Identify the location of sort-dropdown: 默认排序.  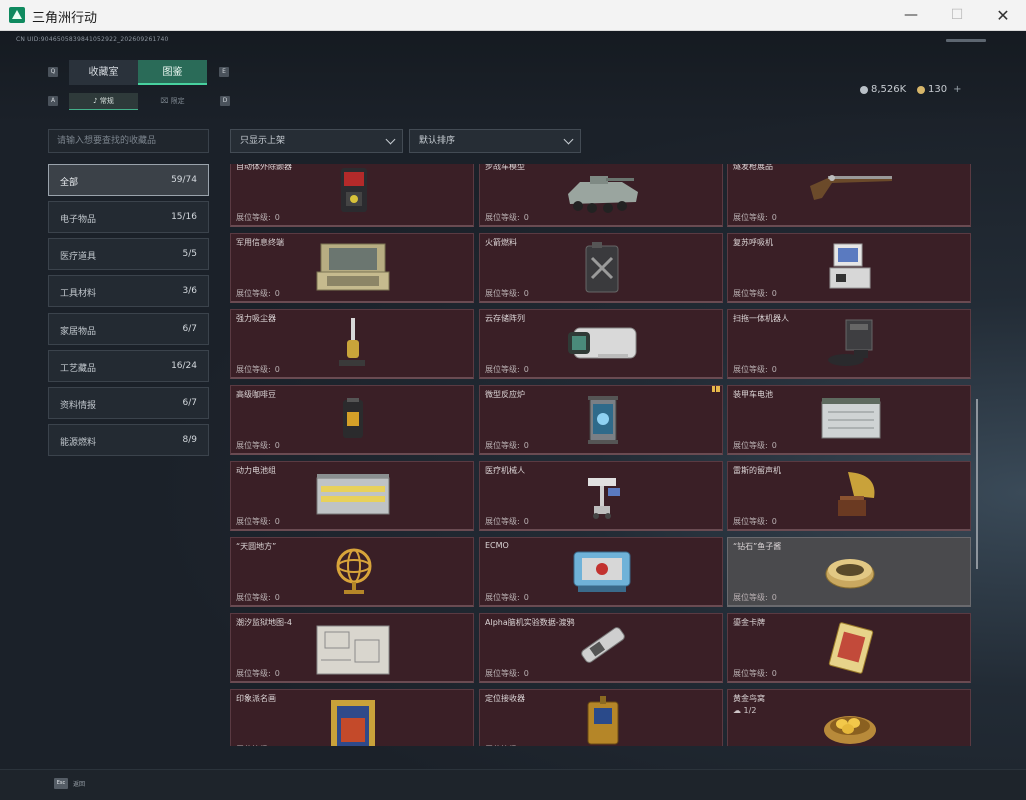
(495, 141).